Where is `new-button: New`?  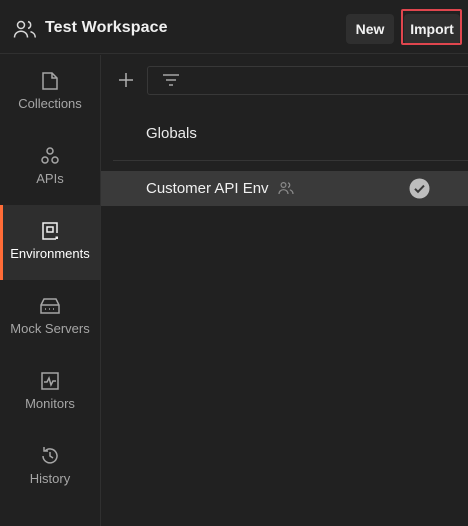 new-button: New is located at coordinates (370, 29).